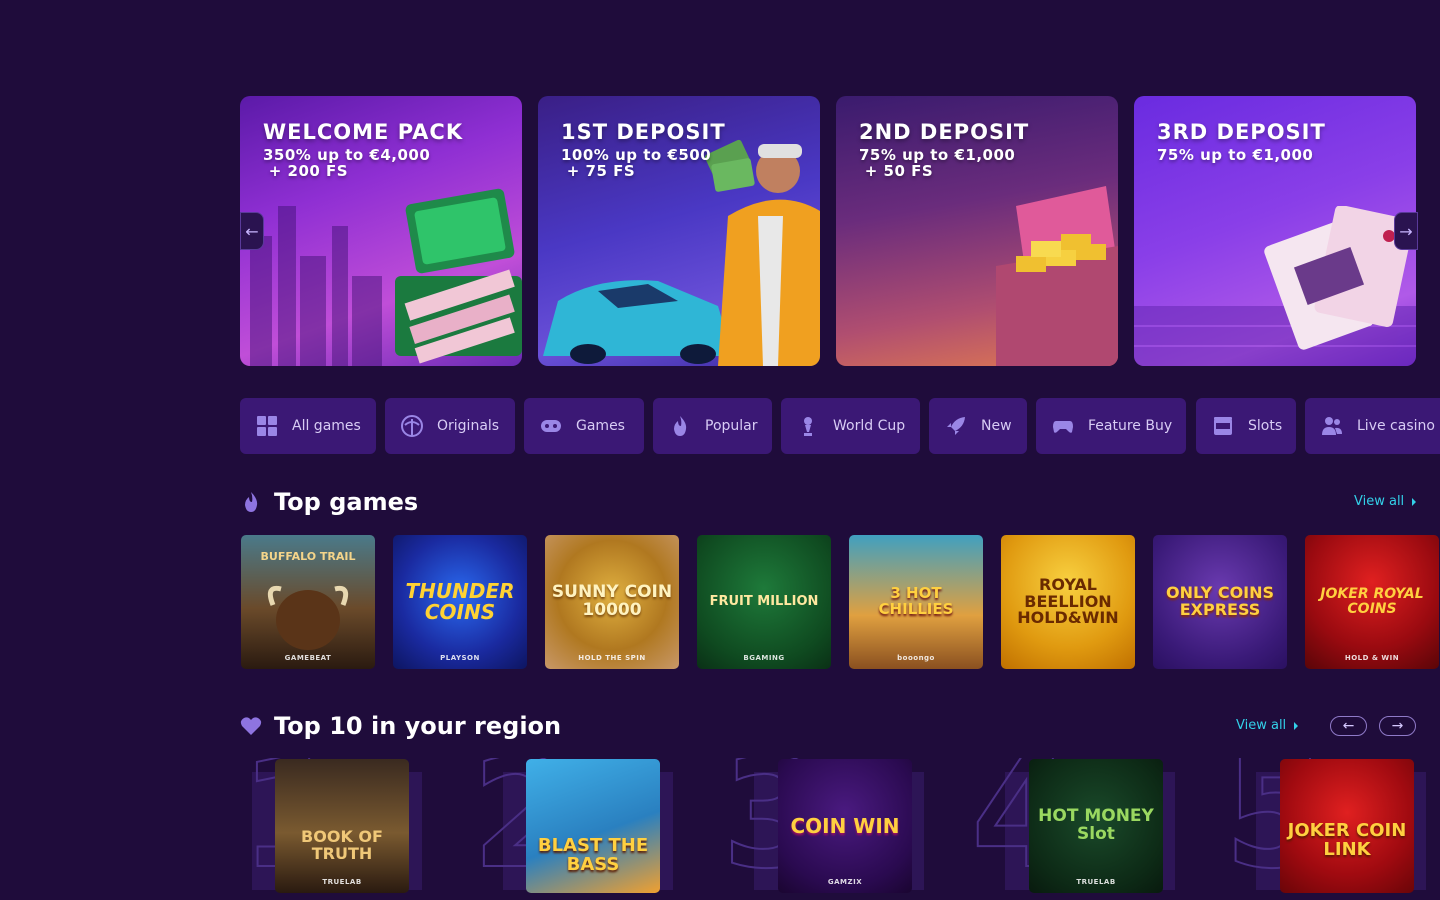 Image resolution: width=1440 pixels, height=900 pixels. I want to click on game-title: SUNNY COIN 10000, so click(612, 601).